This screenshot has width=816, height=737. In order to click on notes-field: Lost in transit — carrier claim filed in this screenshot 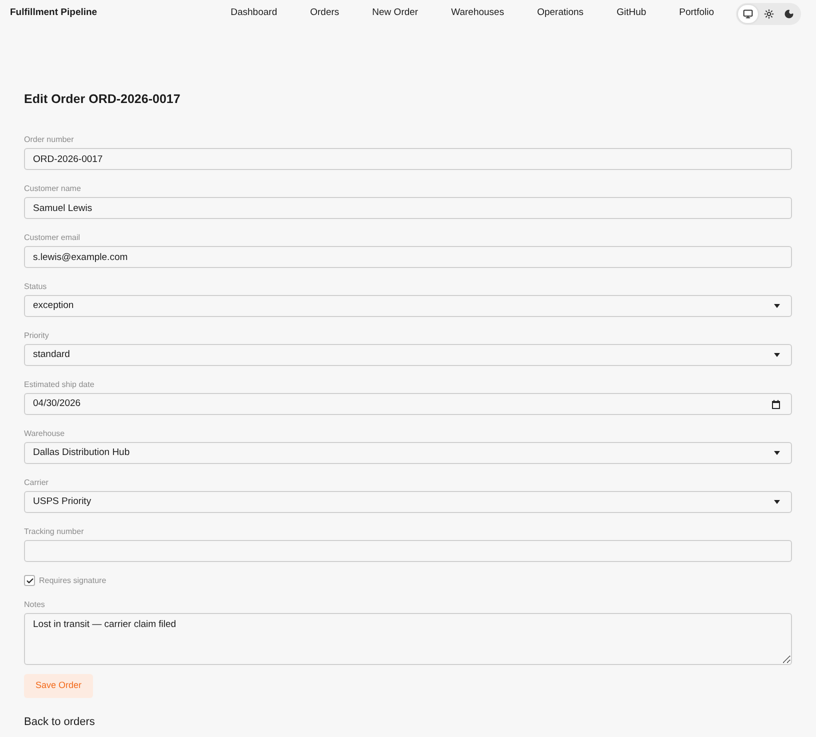, I will do `click(408, 639)`.